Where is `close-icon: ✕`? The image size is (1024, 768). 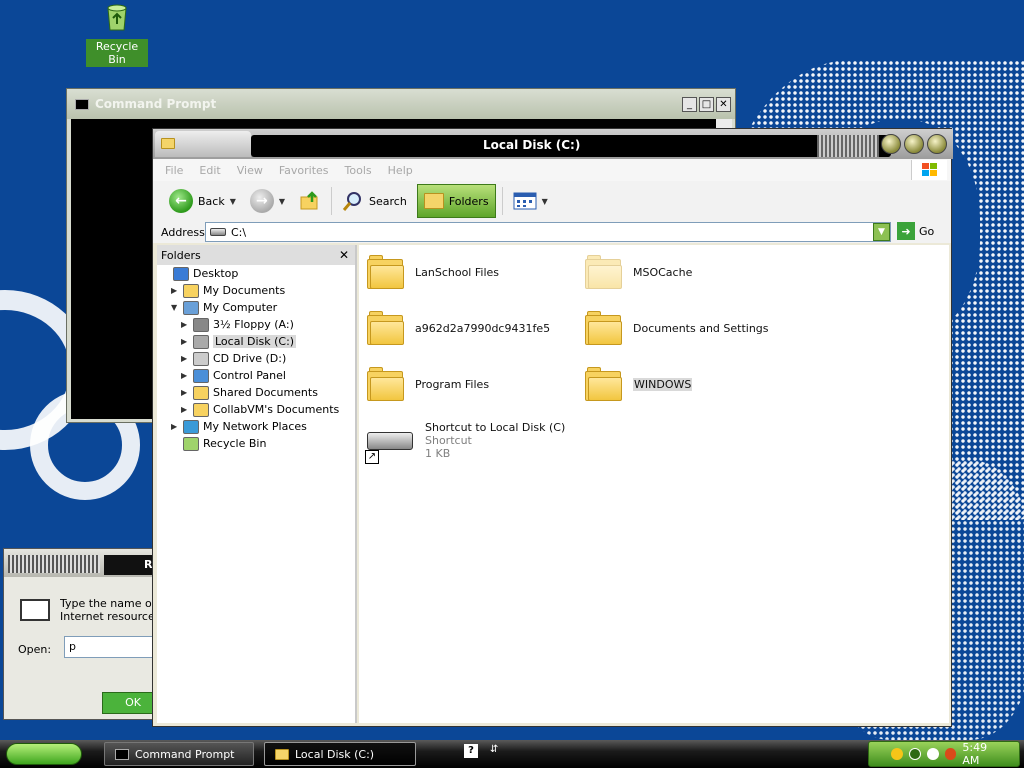
close-icon: ✕ is located at coordinates (344, 255).